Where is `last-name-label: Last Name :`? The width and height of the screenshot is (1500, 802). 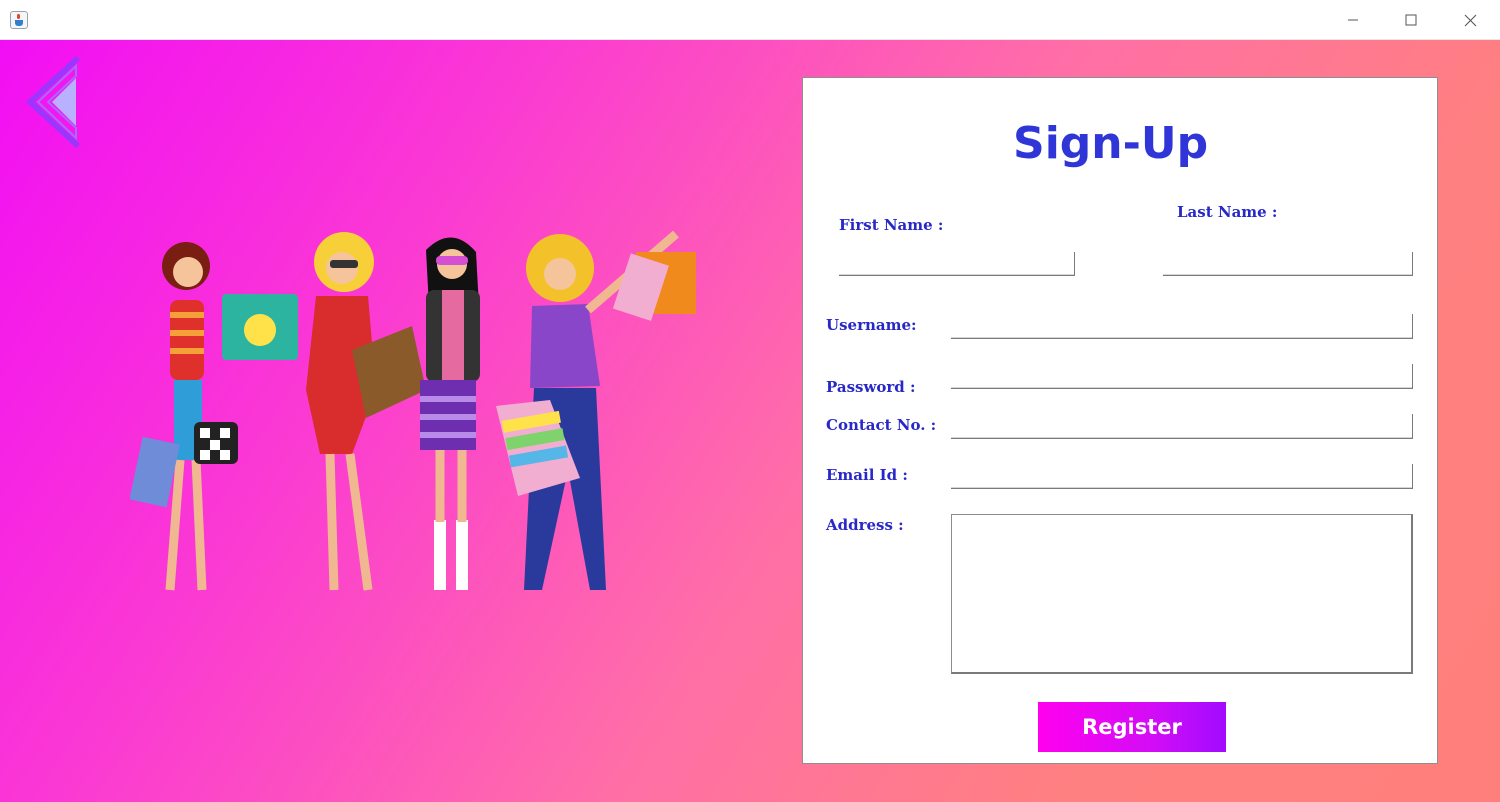 last-name-label: Last Name : is located at coordinates (1227, 212).